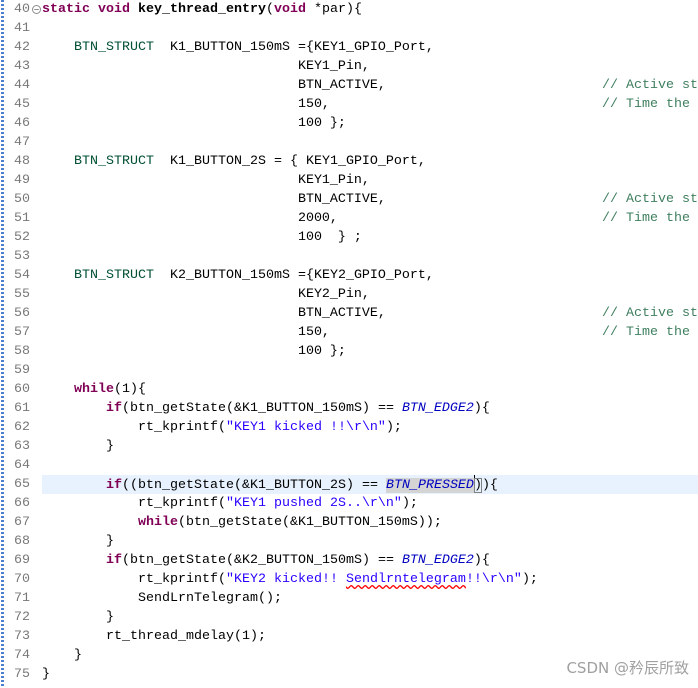 The width and height of the screenshot is (698, 688). I want to click on code-token: K2_BUTTON_150mS ={KEY2_GPIO_Port,, so click(294, 275).